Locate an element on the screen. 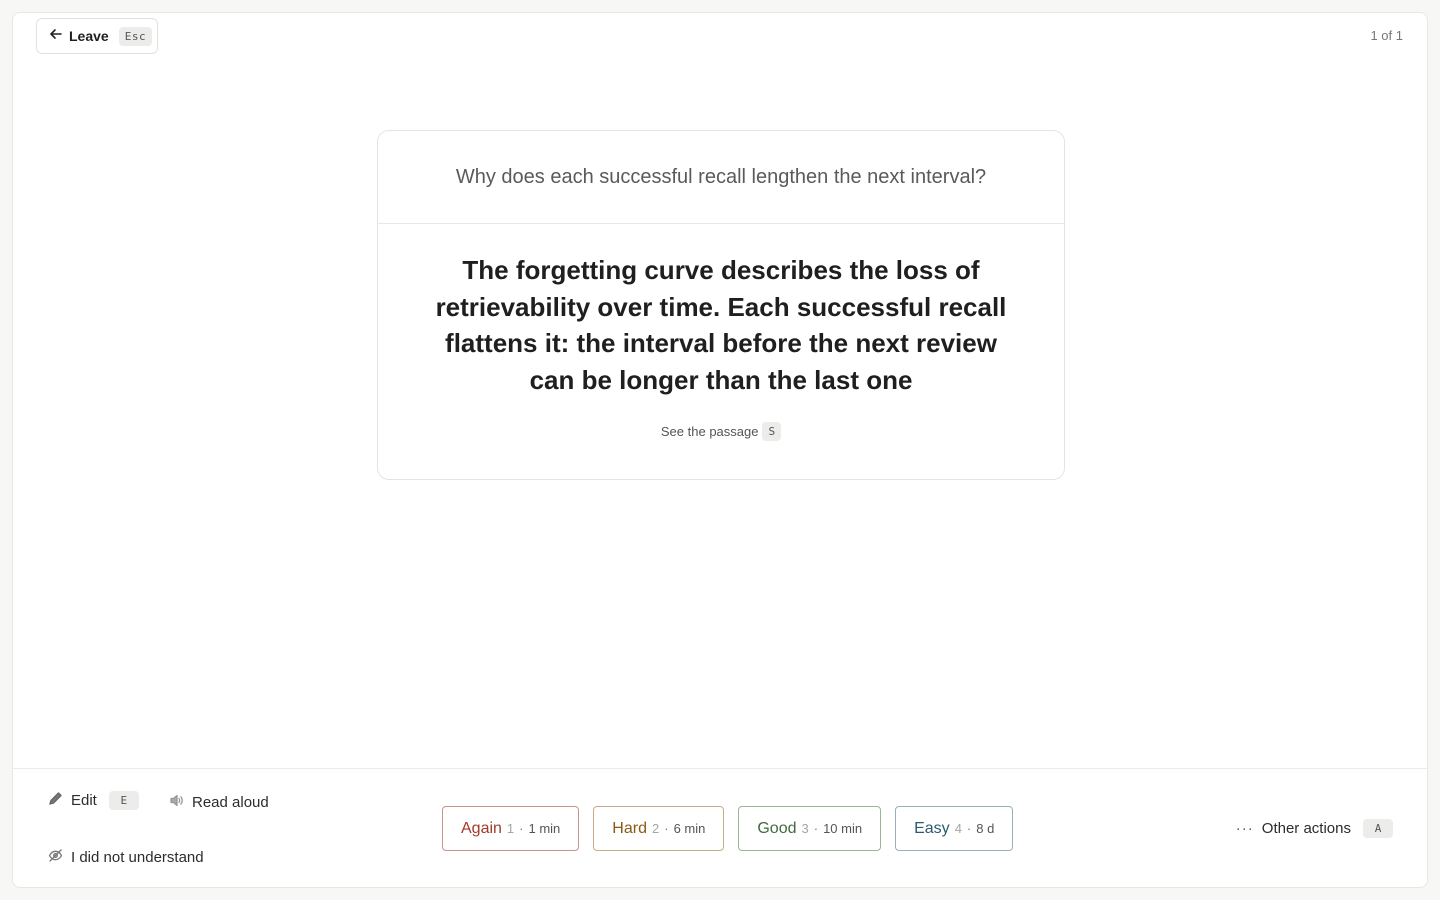 This screenshot has height=900, width=1440. rating-label: Easy is located at coordinates (932, 828).